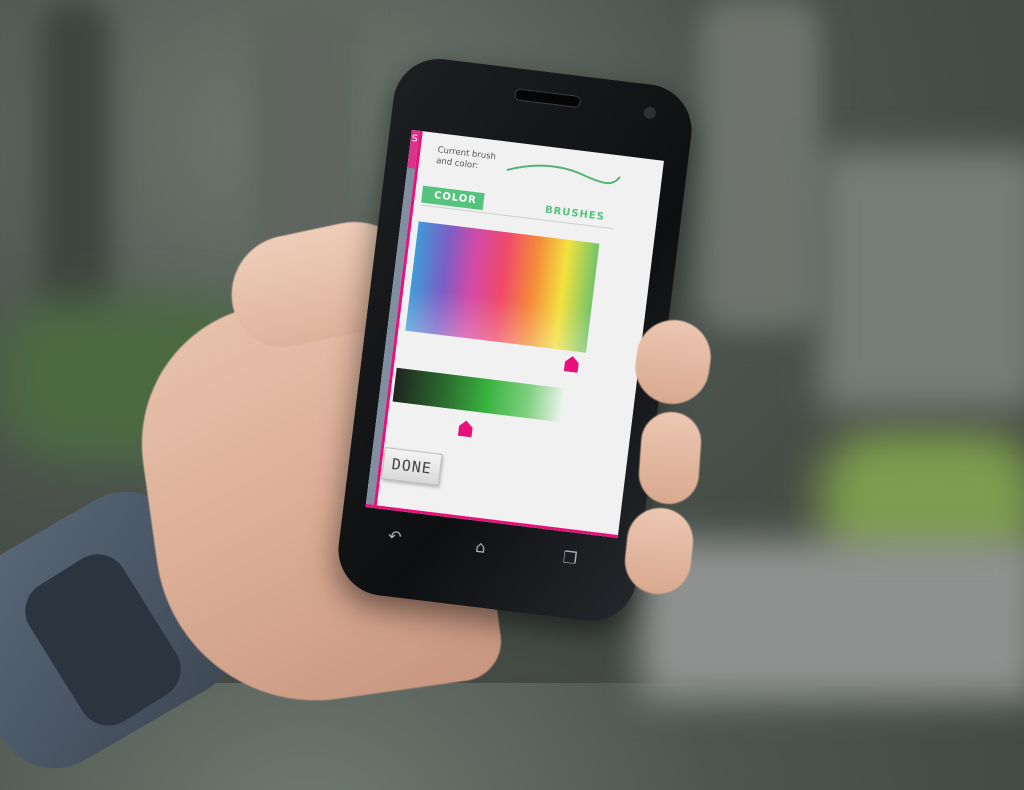 The height and width of the screenshot is (790, 1024). What do you see at coordinates (466, 158) in the screenshot?
I see `current-brush-label: Current brush and color:` at bounding box center [466, 158].